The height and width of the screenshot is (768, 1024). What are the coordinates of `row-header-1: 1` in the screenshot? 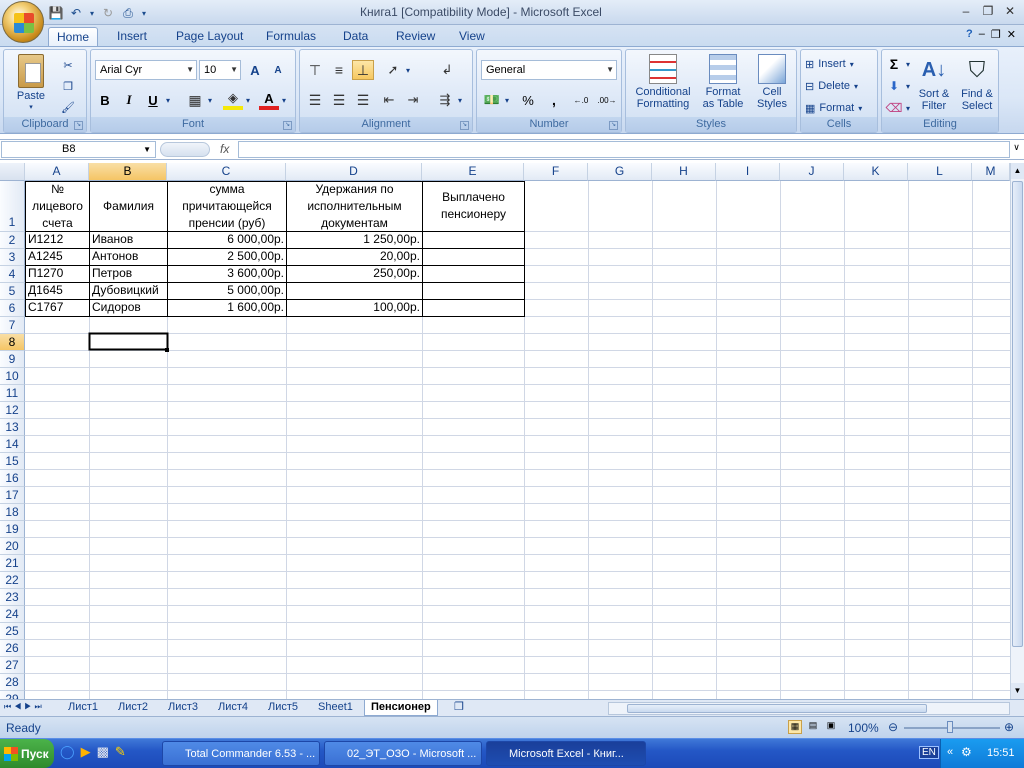 It's located at (12, 206).